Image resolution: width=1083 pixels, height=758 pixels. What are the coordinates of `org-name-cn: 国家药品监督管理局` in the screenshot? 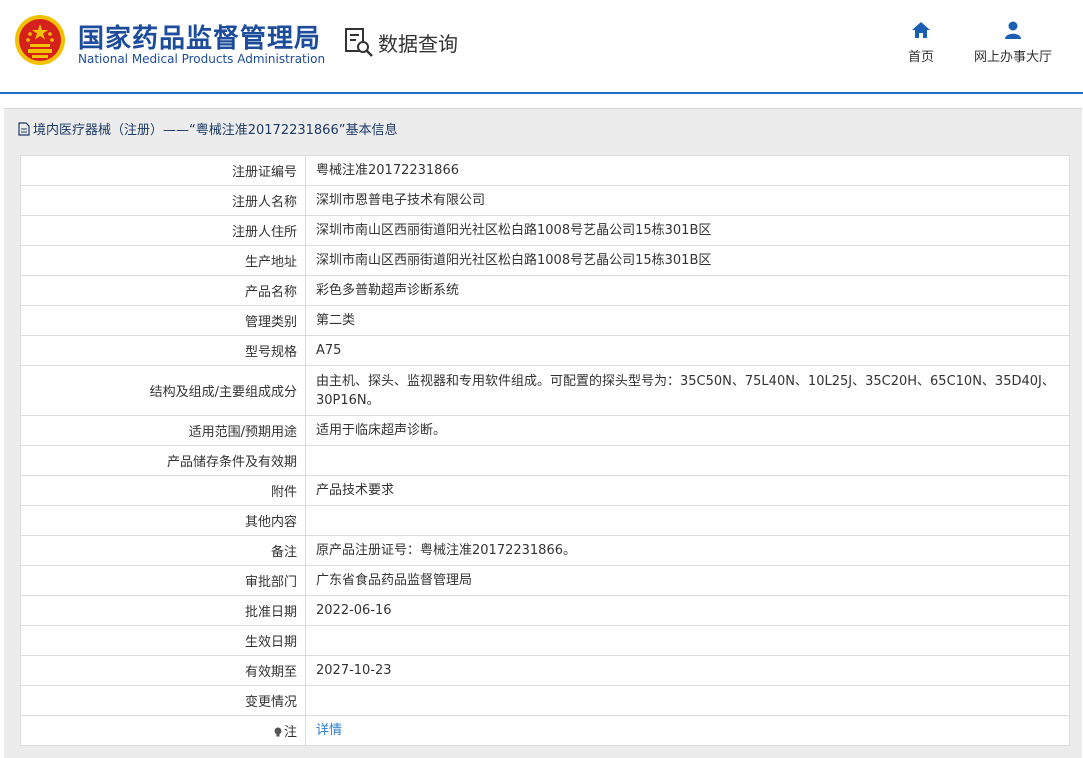 It's located at (200, 39).